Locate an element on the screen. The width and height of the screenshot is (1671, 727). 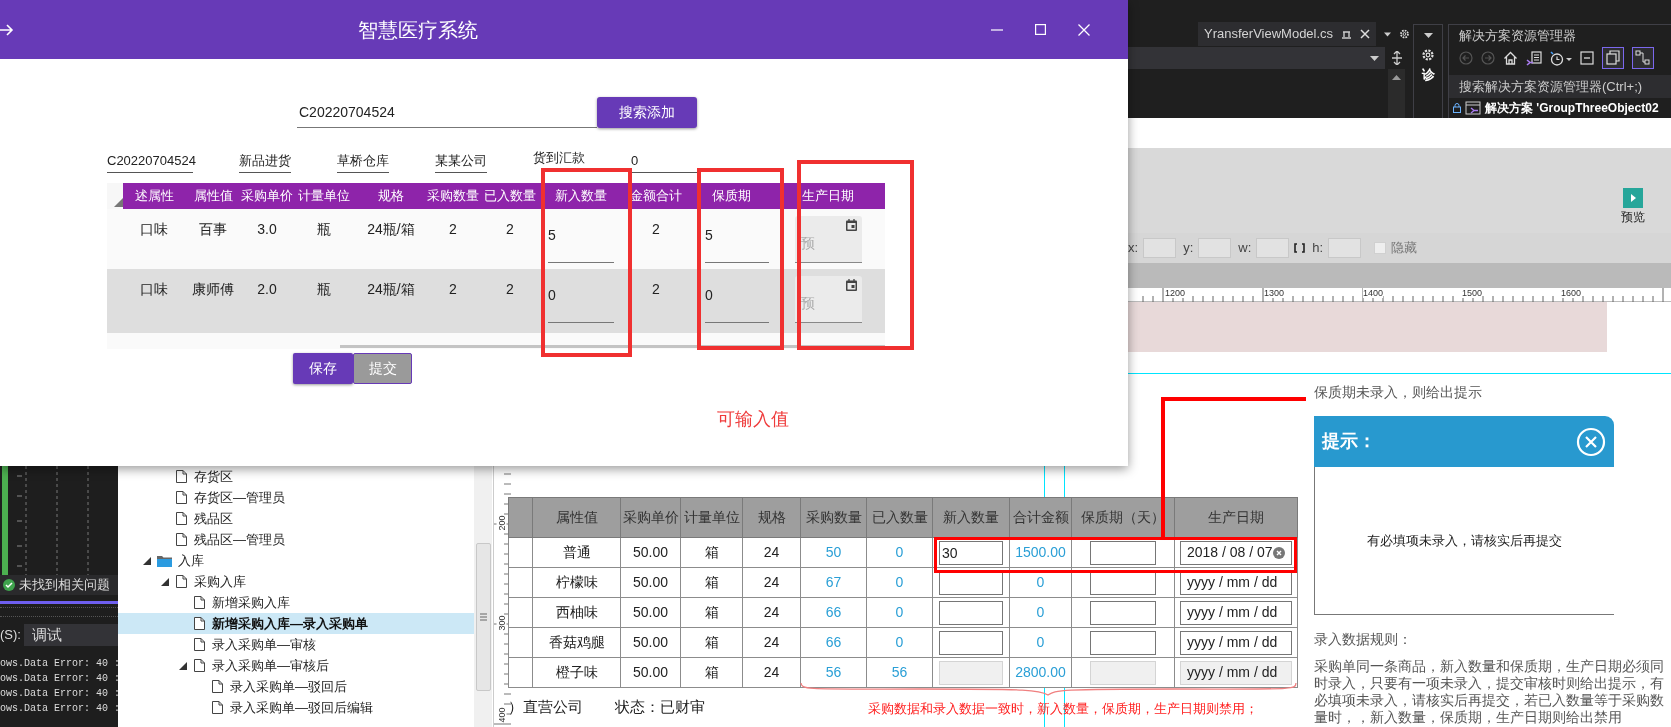
play-icon is located at coordinates (1633, 198).